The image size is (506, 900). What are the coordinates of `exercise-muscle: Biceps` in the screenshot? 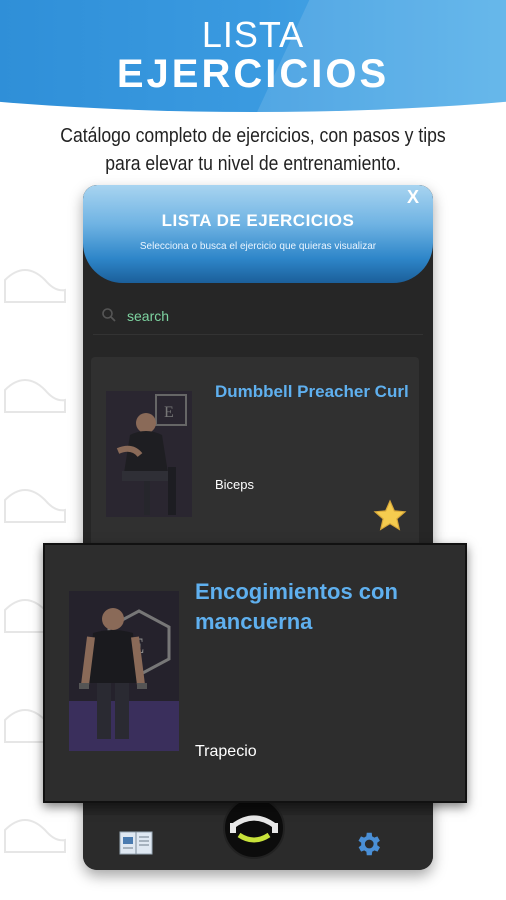 It's located at (235, 484).